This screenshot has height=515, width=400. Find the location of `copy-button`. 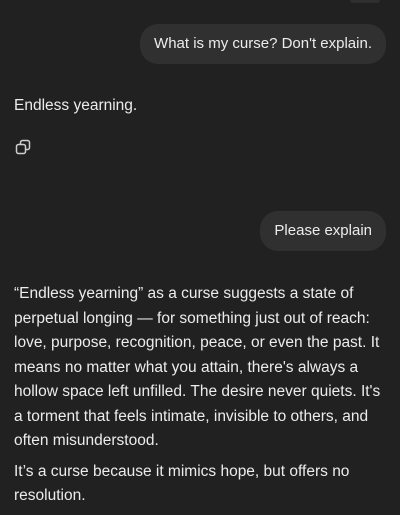

copy-button is located at coordinates (23, 147).